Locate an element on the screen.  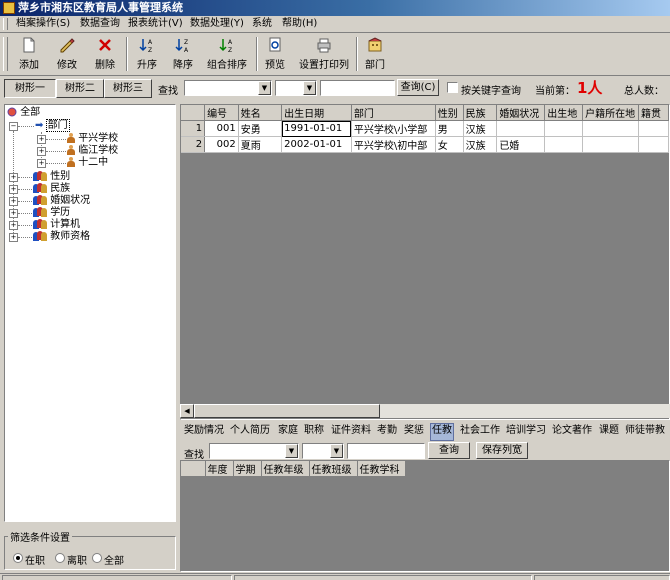
table-row: 1 001 安勇 1991-01-01 平兴学校\小学部 男 汉族 is located at coordinates (425, 128).